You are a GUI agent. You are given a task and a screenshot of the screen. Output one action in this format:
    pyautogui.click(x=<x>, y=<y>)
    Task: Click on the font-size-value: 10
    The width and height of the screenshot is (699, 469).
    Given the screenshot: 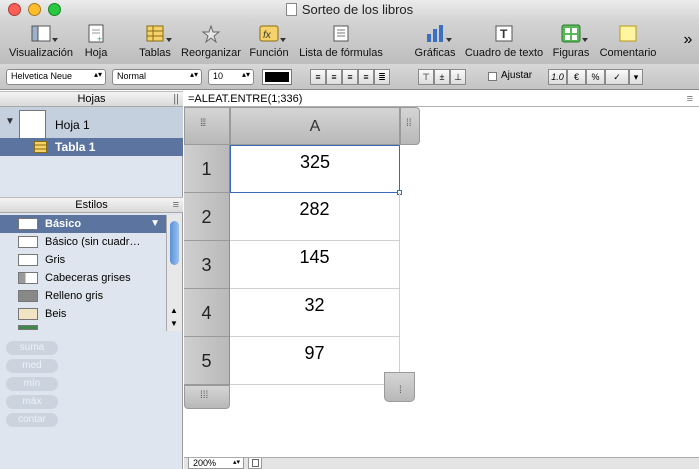 What is the action you would take?
    pyautogui.click(x=218, y=76)
    